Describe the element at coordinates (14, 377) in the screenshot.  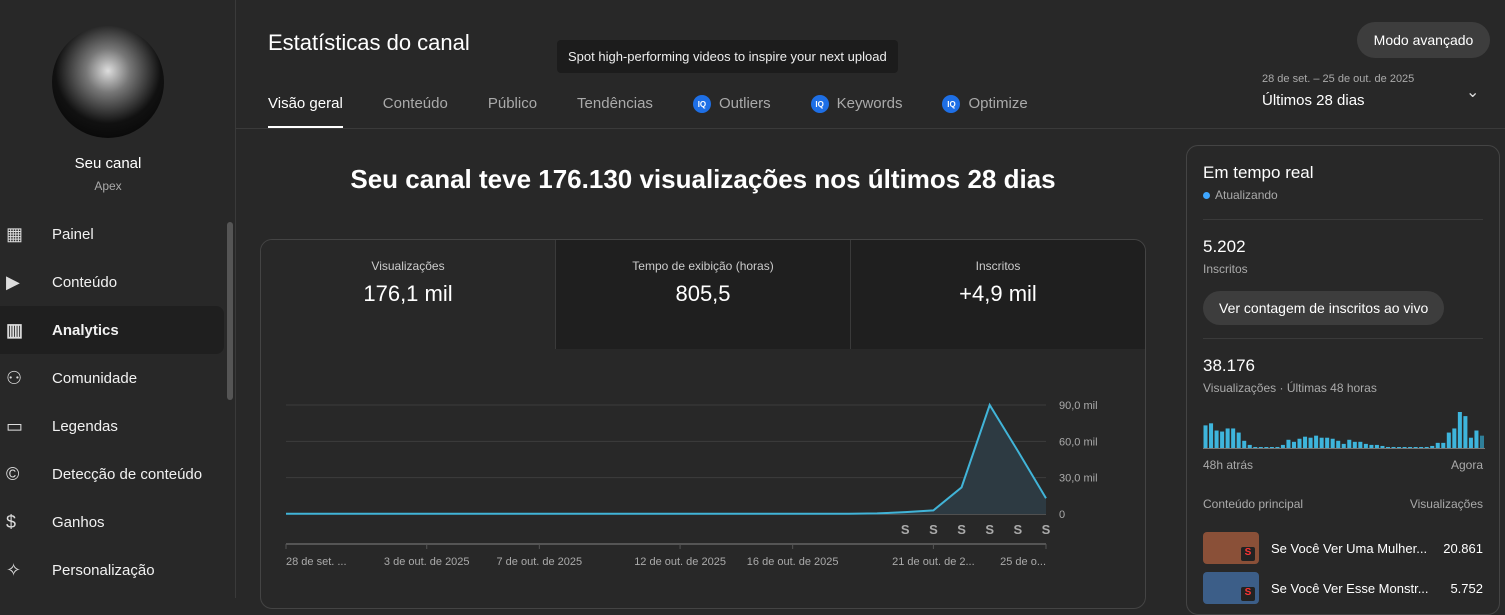
I see `community-icon: ⚇` at that location.